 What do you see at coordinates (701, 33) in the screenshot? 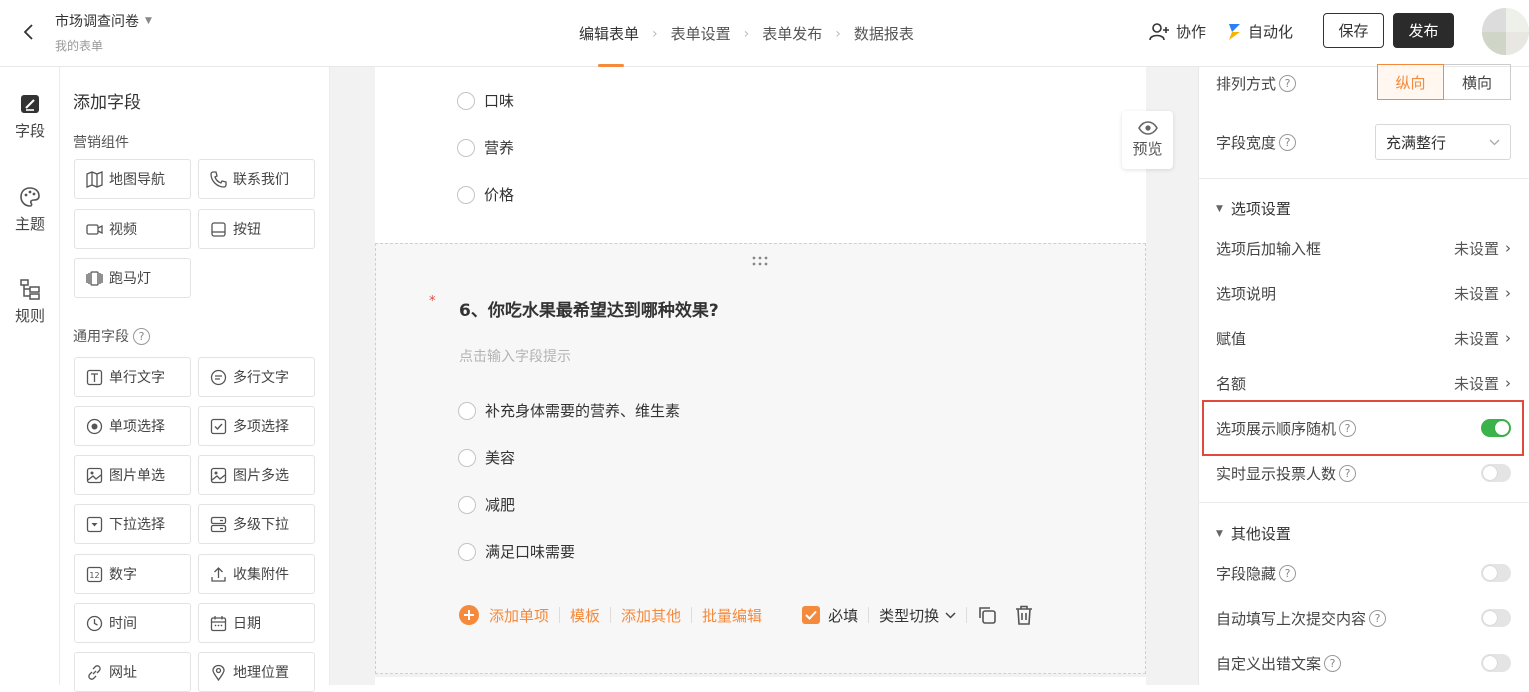
I see `step-form-settings: 表单设置` at bounding box center [701, 33].